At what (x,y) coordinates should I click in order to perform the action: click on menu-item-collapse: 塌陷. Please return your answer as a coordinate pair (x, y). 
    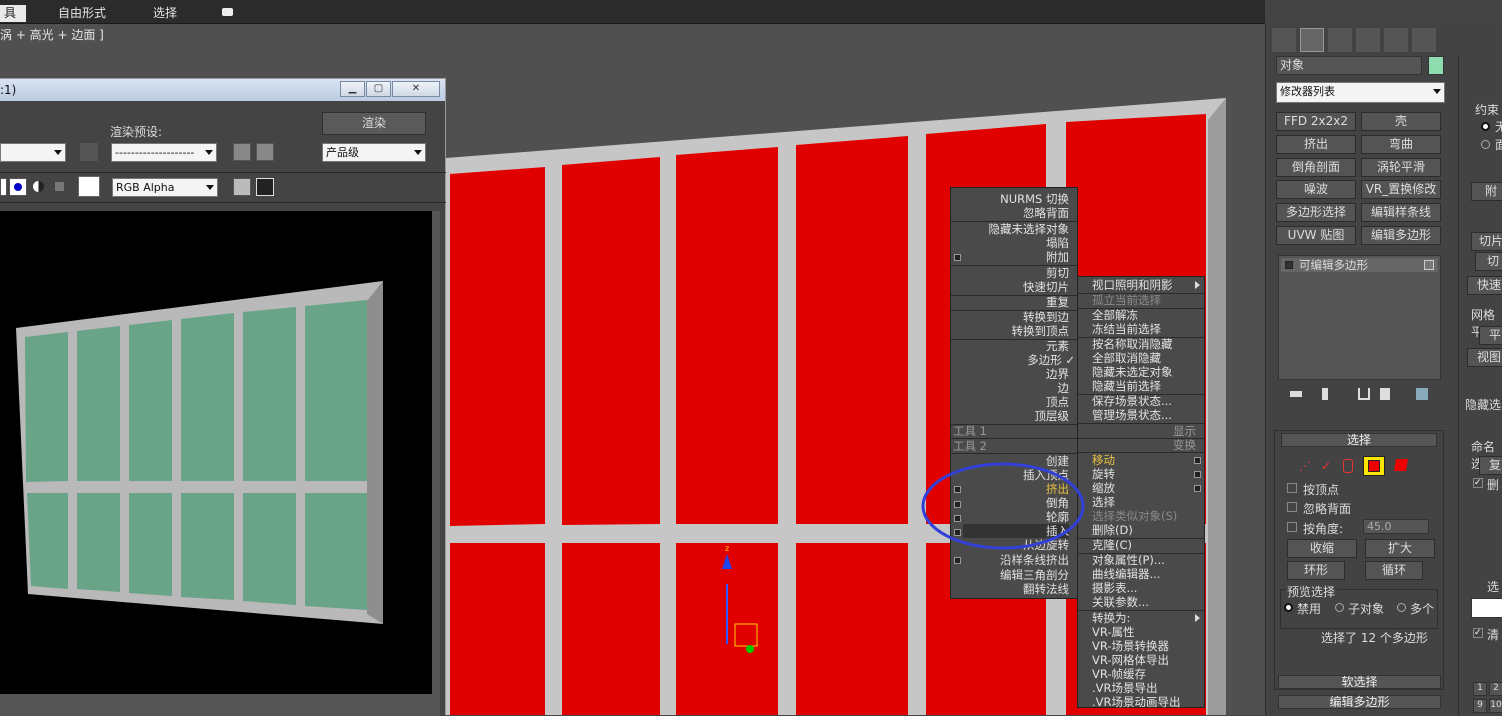
    Looking at the image, I should click on (1057, 243).